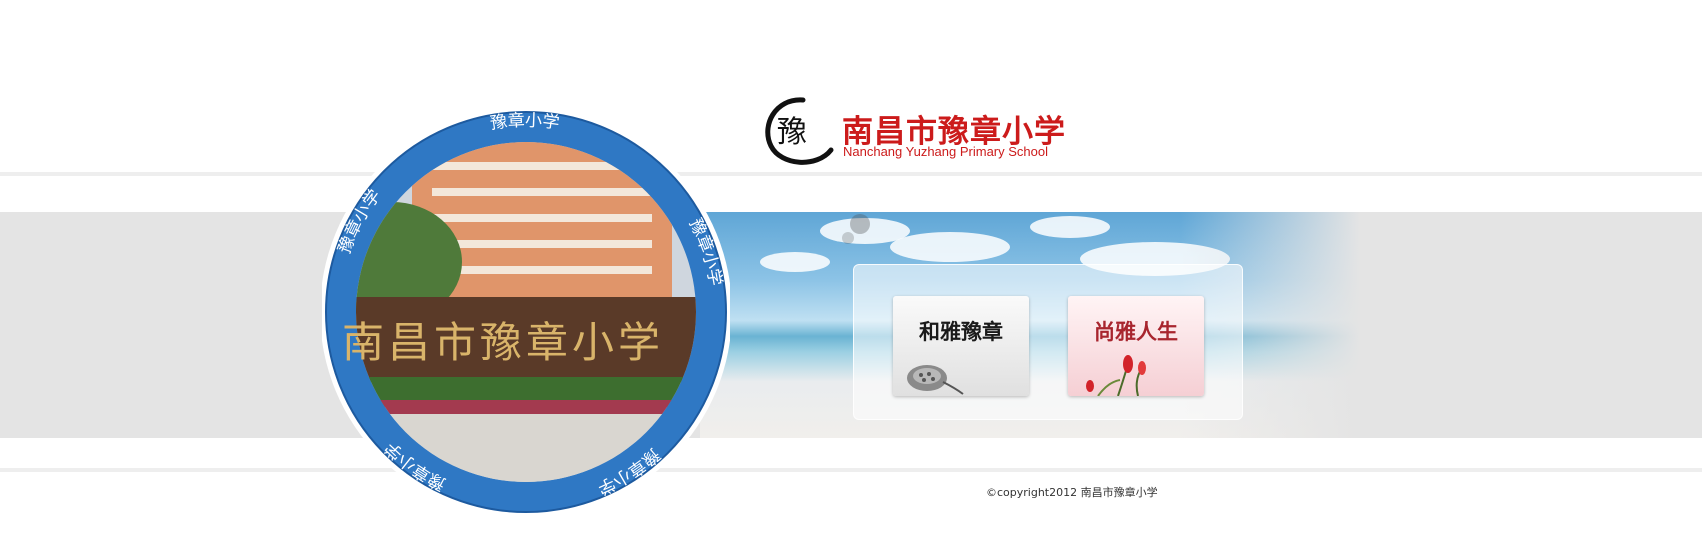 The width and height of the screenshot is (1702, 547). What do you see at coordinates (945, 151) in the screenshot?
I see `school-name-en: Nanchang Yuzhang Primary School` at bounding box center [945, 151].